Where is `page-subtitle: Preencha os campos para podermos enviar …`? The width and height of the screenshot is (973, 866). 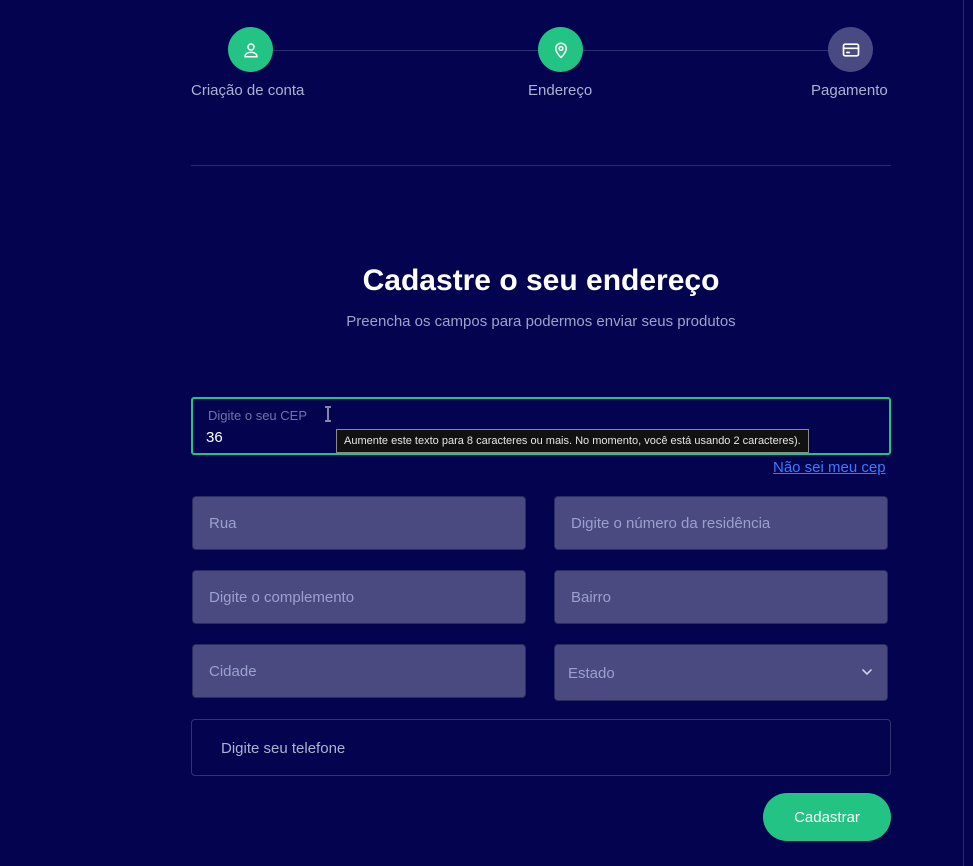
page-subtitle: Preencha os campos para podermos enviar … is located at coordinates (541, 321).